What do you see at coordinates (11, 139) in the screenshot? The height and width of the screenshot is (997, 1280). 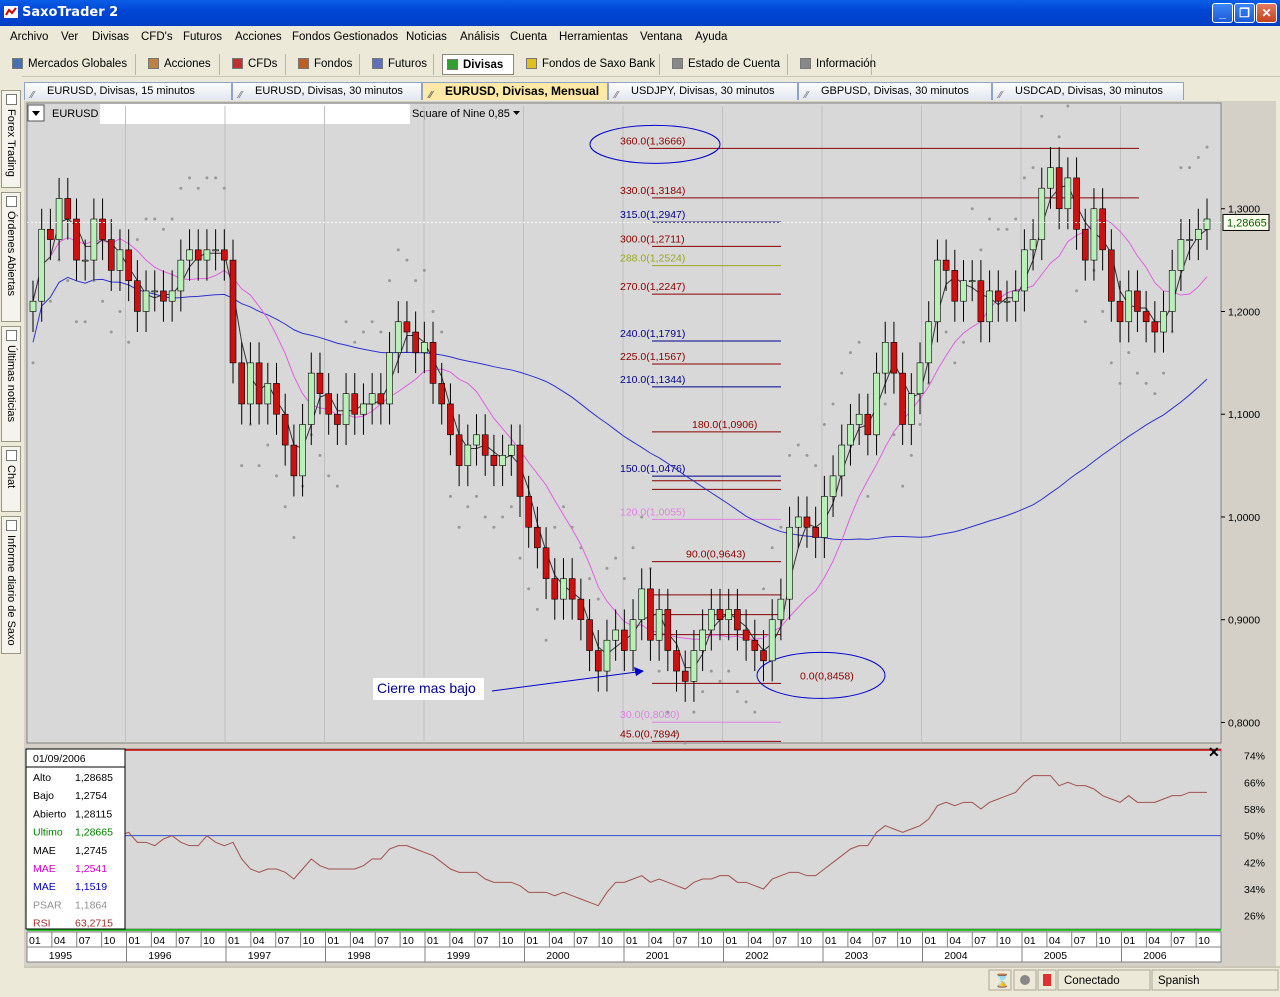 I see `sidebar-tab-forex-trading: Forex Trading` at bounding box center [11, 139].